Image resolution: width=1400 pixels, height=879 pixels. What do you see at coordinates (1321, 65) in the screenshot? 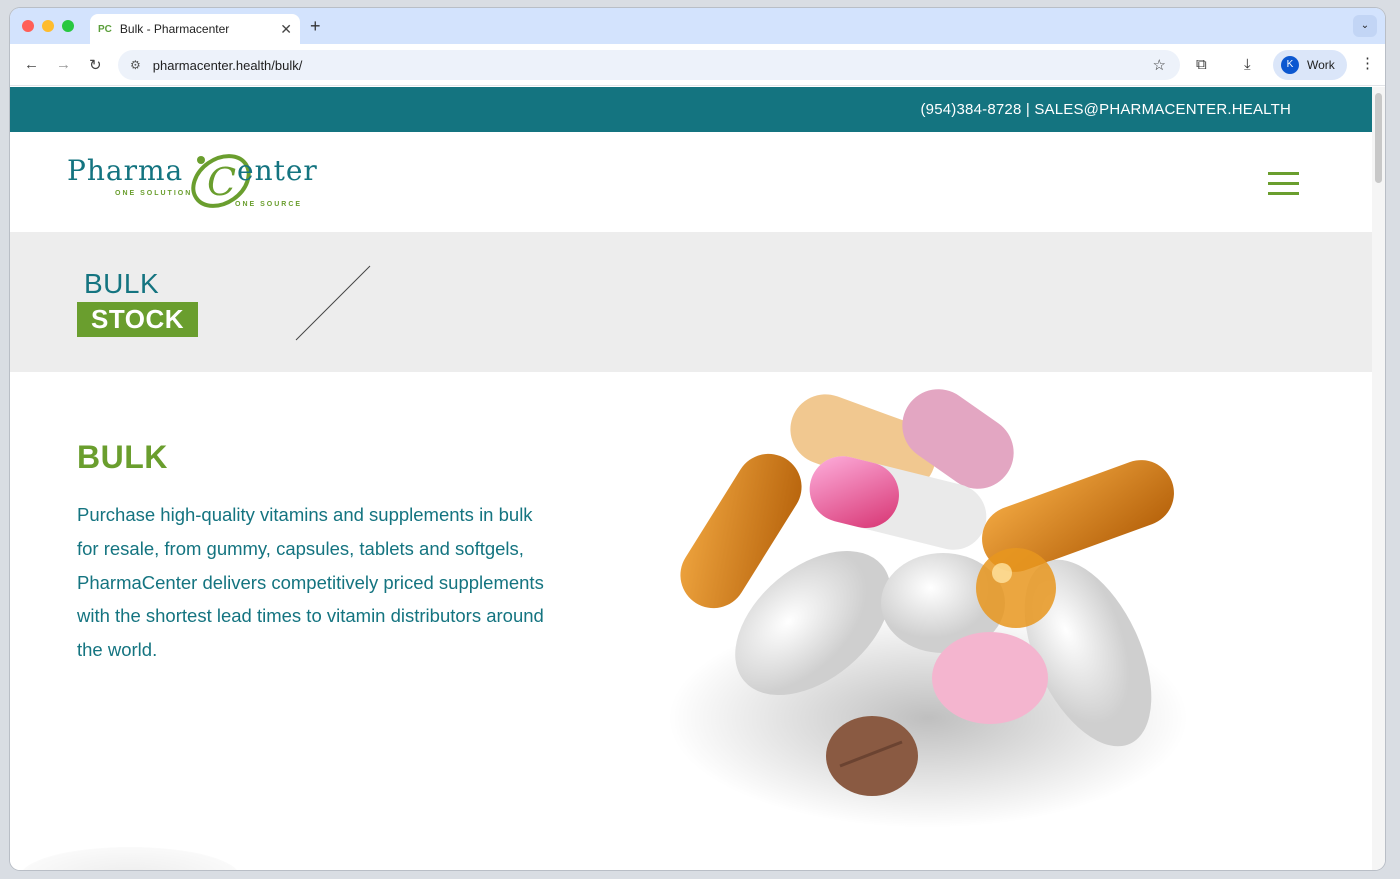
I see `profile-label: Work` at bounding box center [1321, 65].